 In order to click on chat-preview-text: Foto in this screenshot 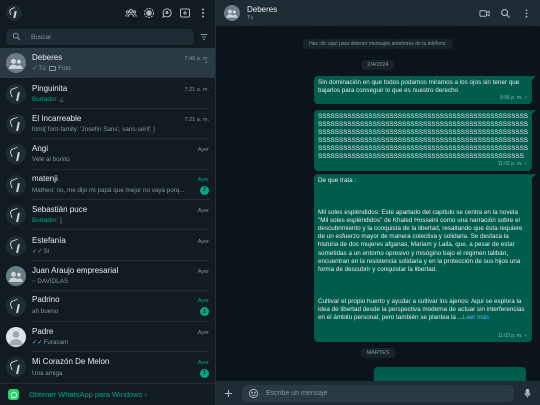, I will do `click(64, 69)`.